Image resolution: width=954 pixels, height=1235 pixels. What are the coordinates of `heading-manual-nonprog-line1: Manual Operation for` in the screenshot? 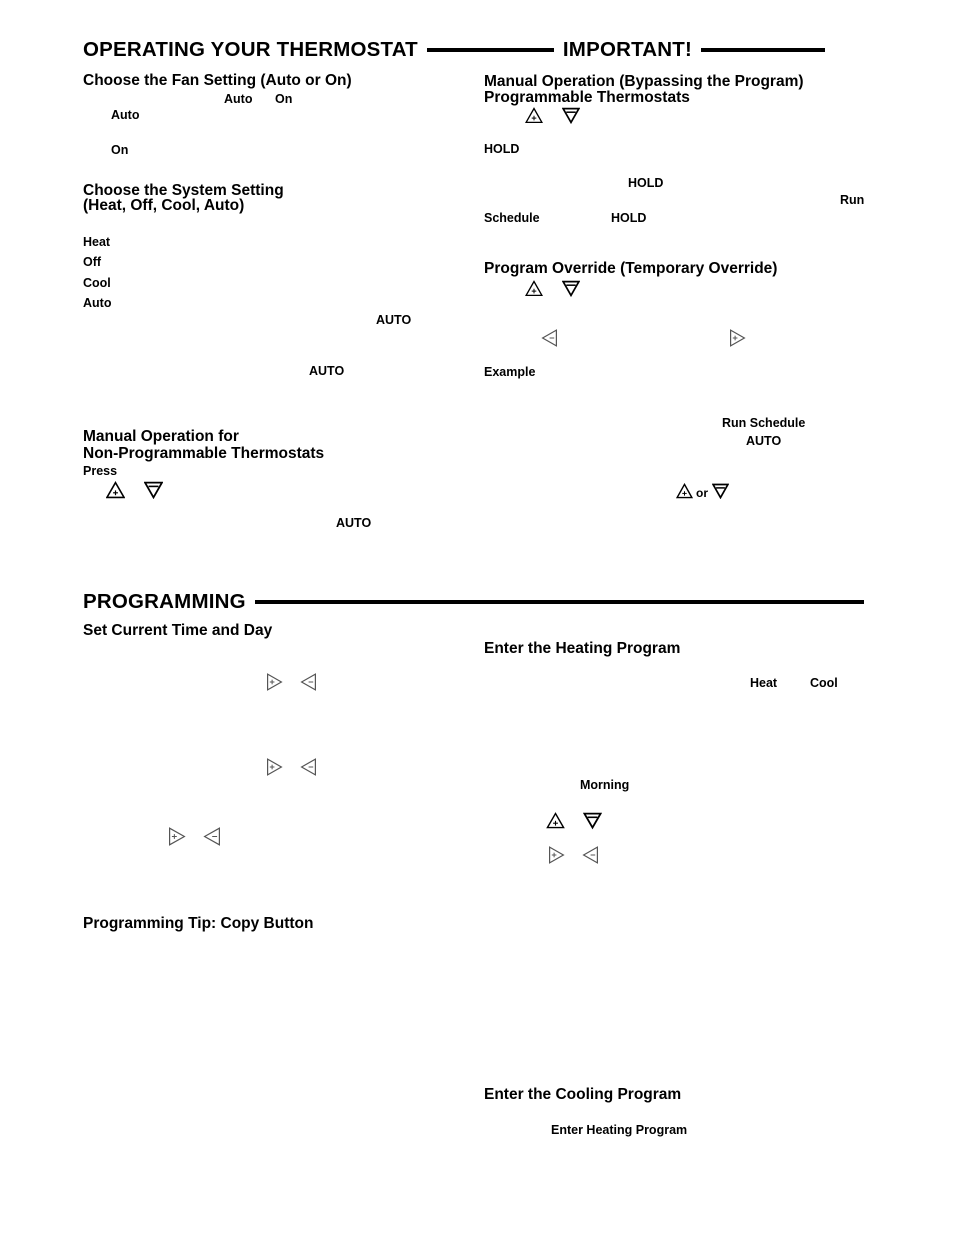 It's located at (161, 436).